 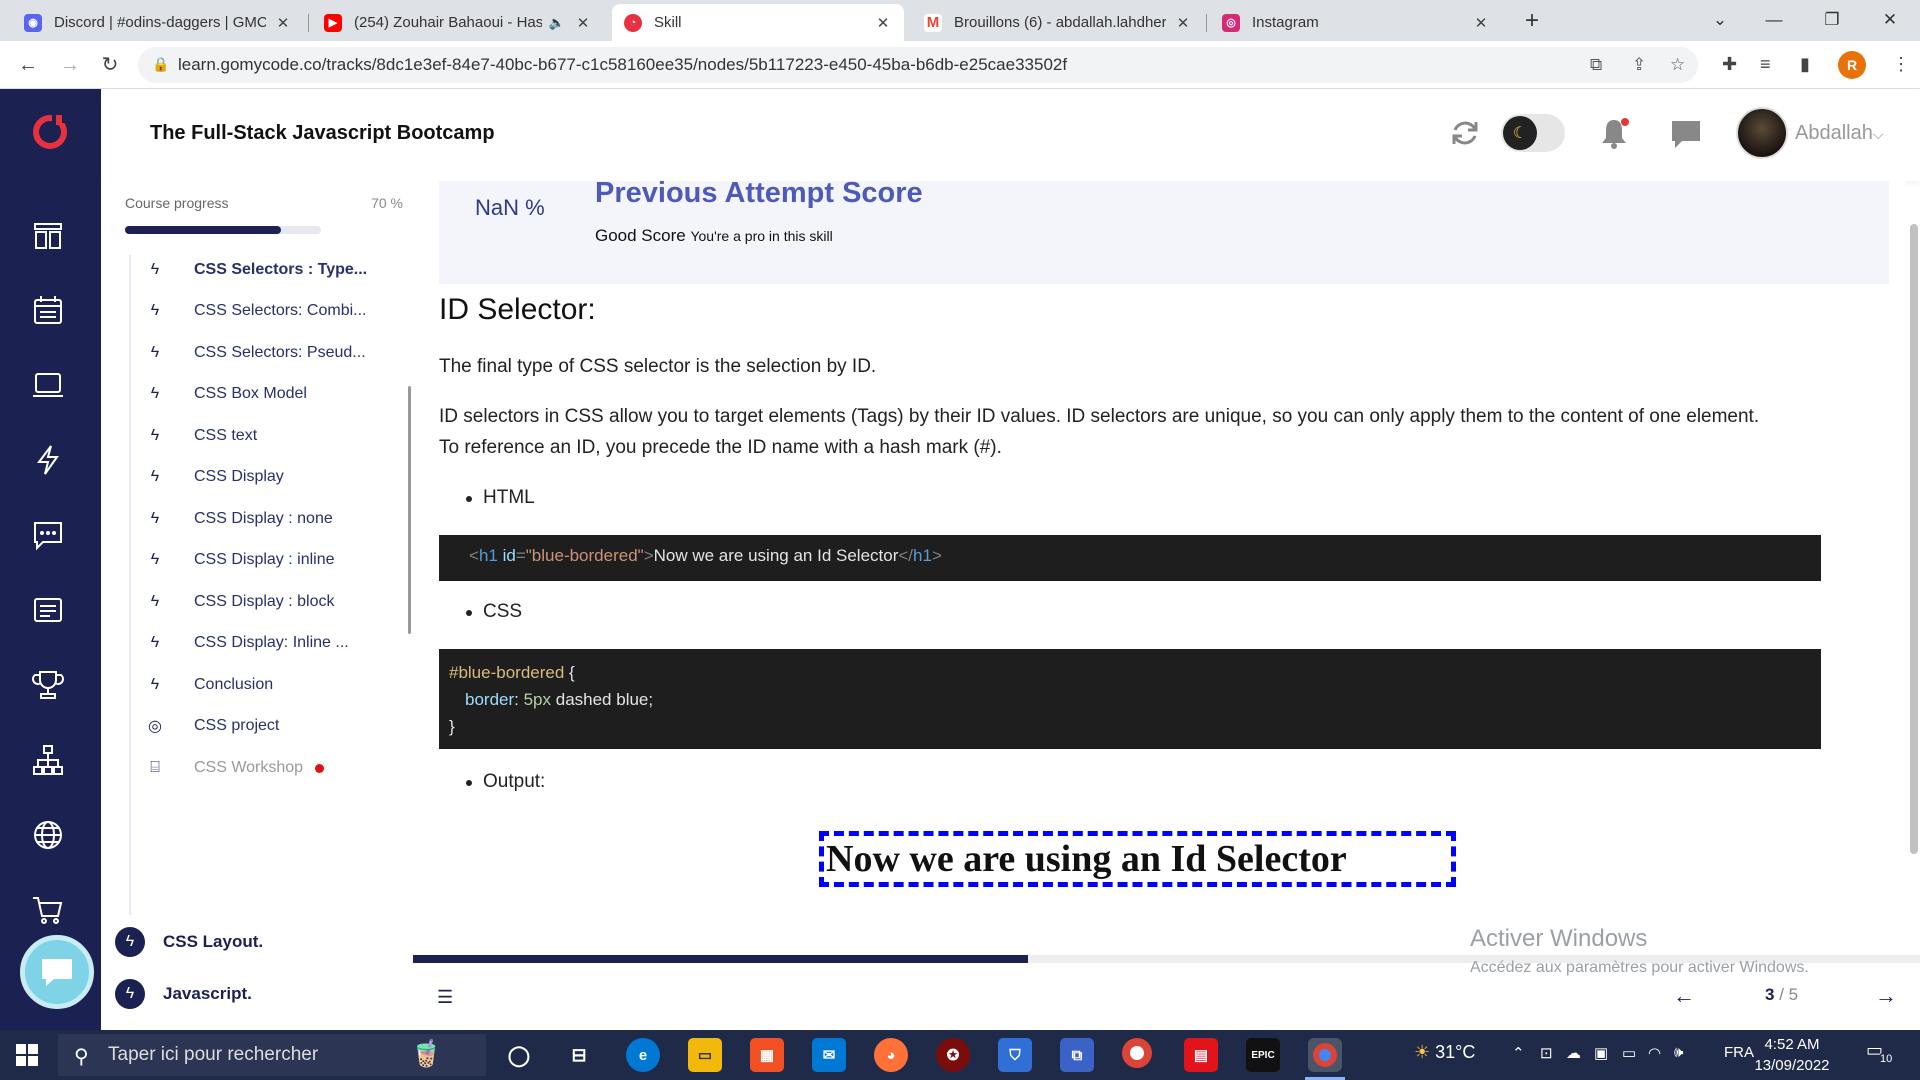 I want to click on laptop-icon, so click(x=48, y=385).